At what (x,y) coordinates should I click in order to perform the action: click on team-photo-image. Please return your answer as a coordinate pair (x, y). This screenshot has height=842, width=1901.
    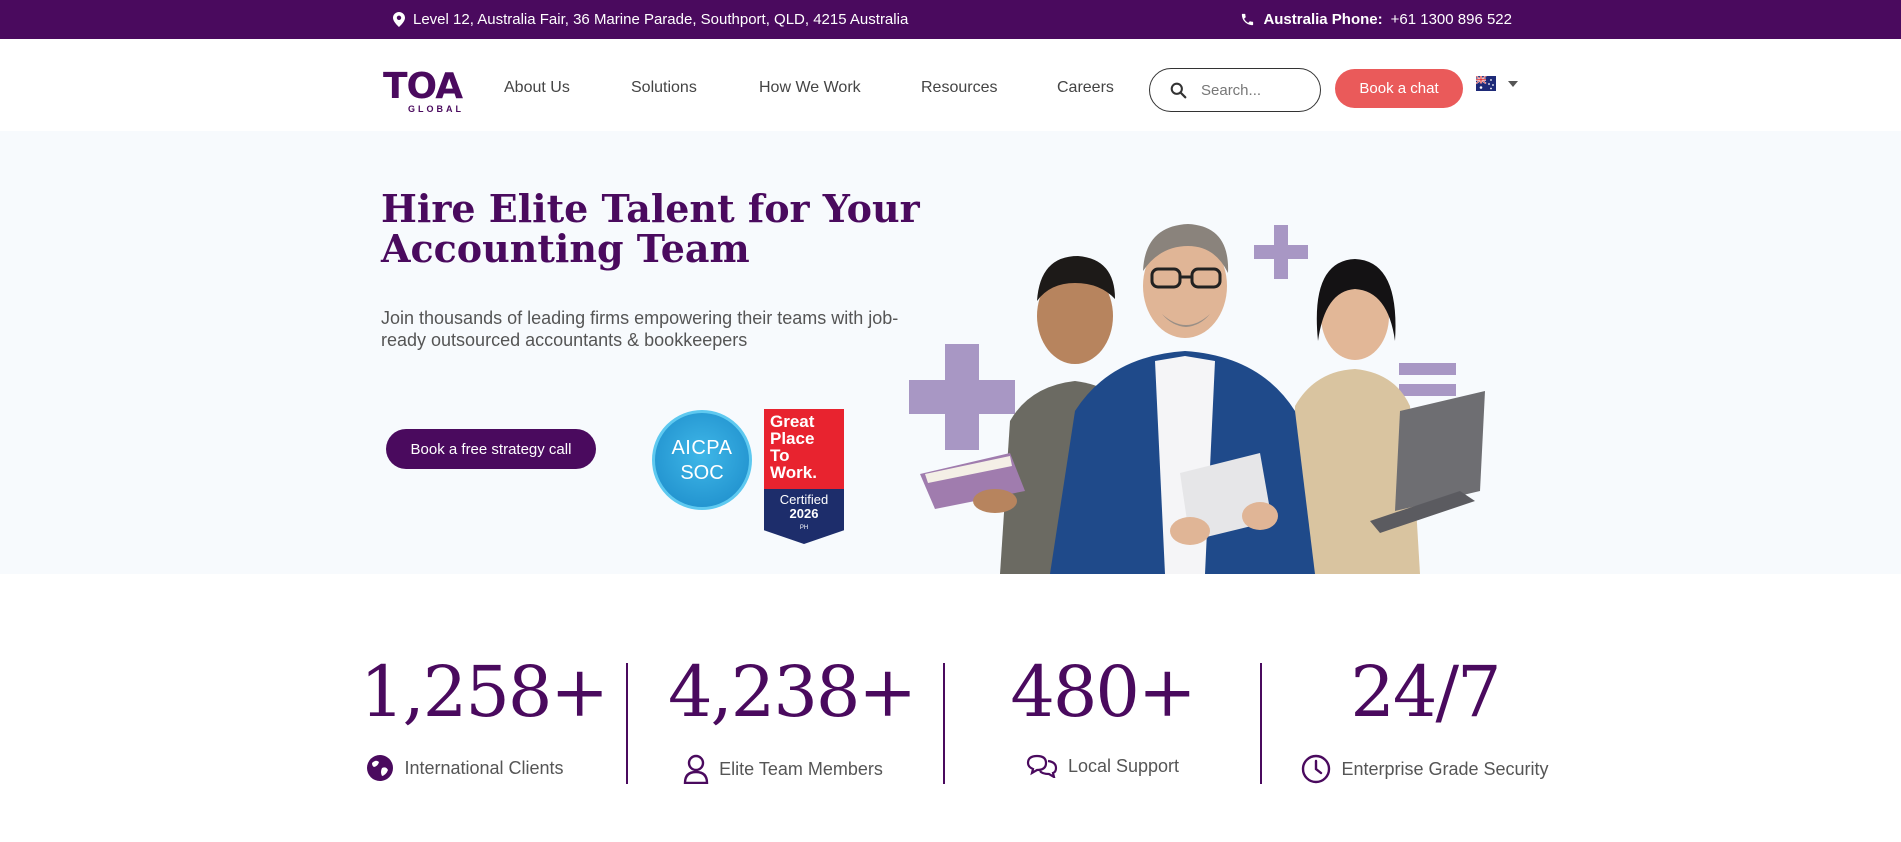
    Looking at the image, I should click on (1202, 399).